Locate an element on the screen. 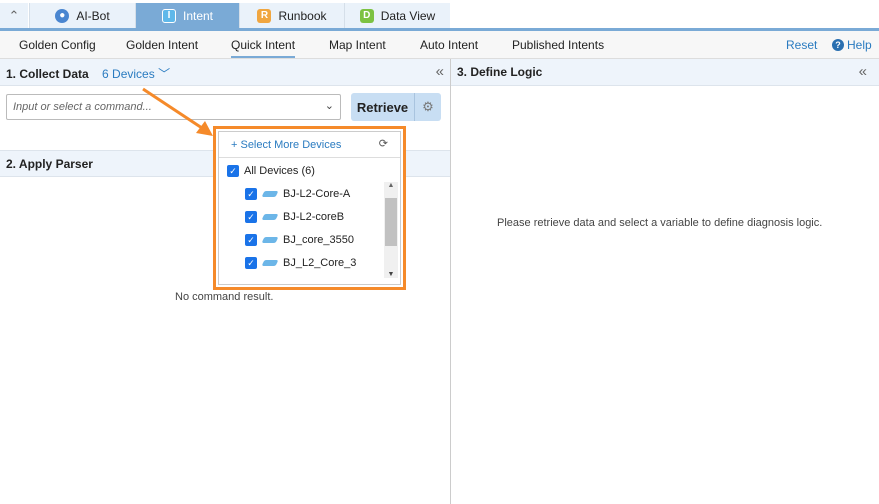 The height and width of the screenshot is (504, 879). all-devices-checkbox: ✓ All Devices (6) is located at coordinates (271, 171).